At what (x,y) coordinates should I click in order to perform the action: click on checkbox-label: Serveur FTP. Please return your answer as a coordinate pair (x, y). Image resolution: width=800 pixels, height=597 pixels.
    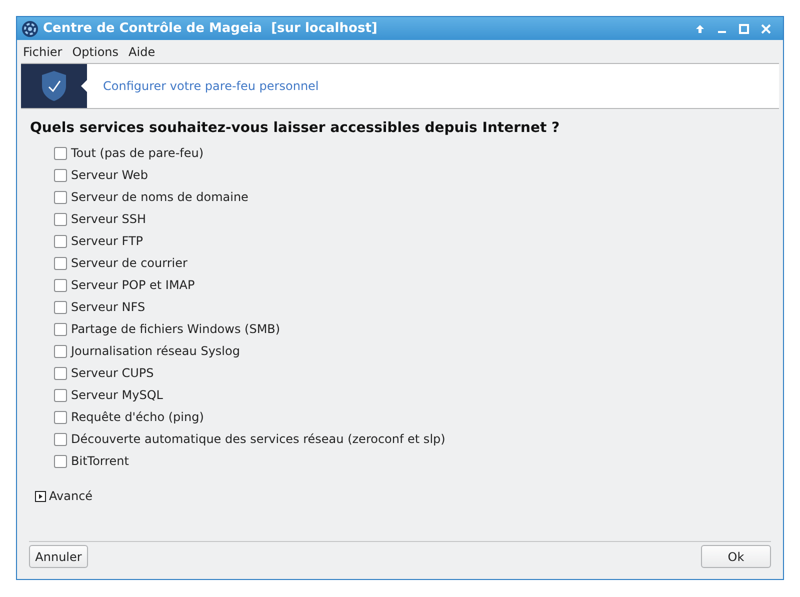
    Looking at the image, I should click on (107, 241).